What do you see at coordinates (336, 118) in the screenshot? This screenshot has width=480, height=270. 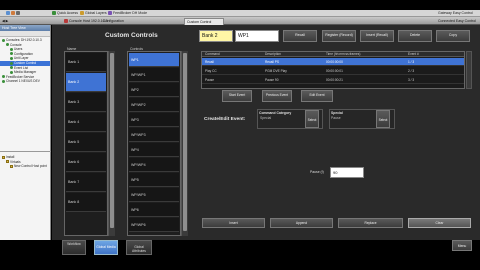 I see `special-value: Pause` at bounding box center [336, 118].